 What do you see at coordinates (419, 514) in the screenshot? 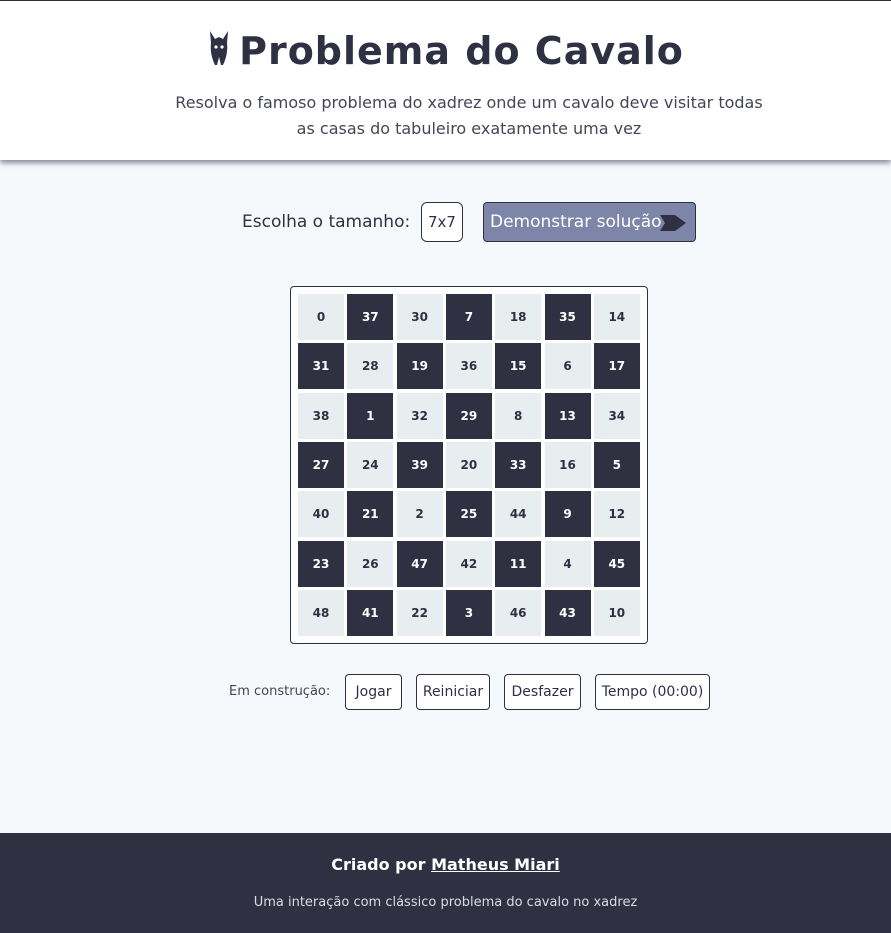
I see `board-cell: 2` at bounding box center [419, 514].